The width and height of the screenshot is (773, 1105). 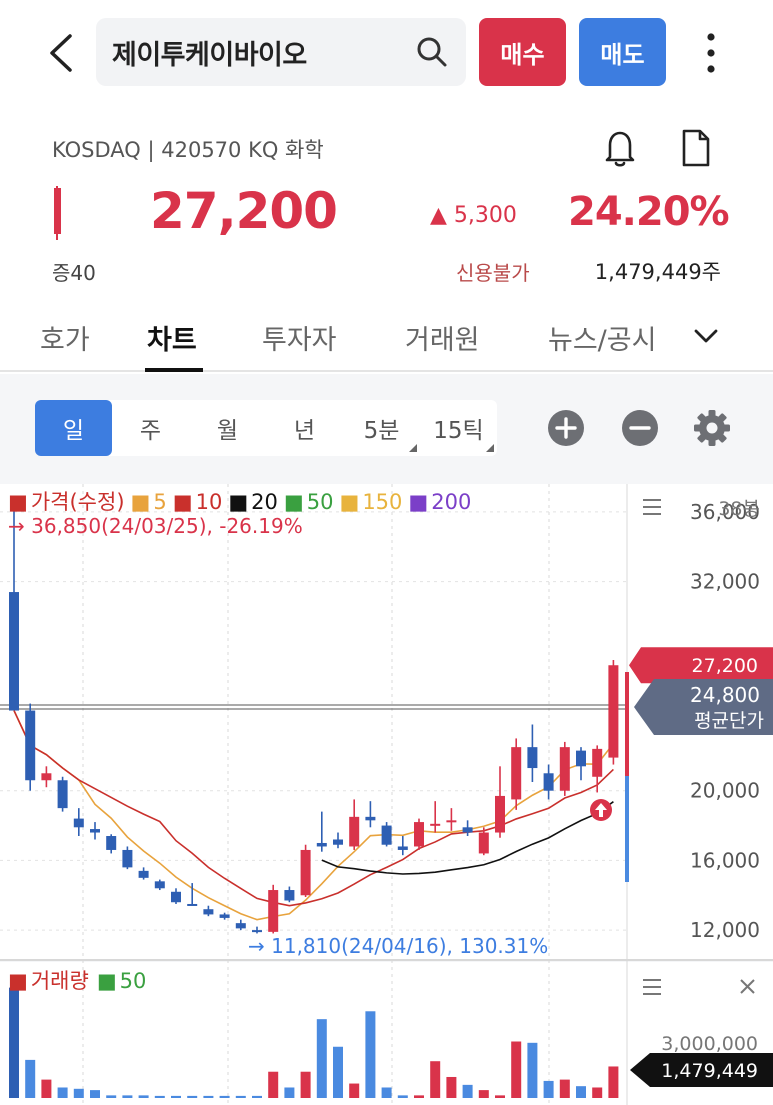 I want to click on period-day-label: 일, so click(x=73, y=431).